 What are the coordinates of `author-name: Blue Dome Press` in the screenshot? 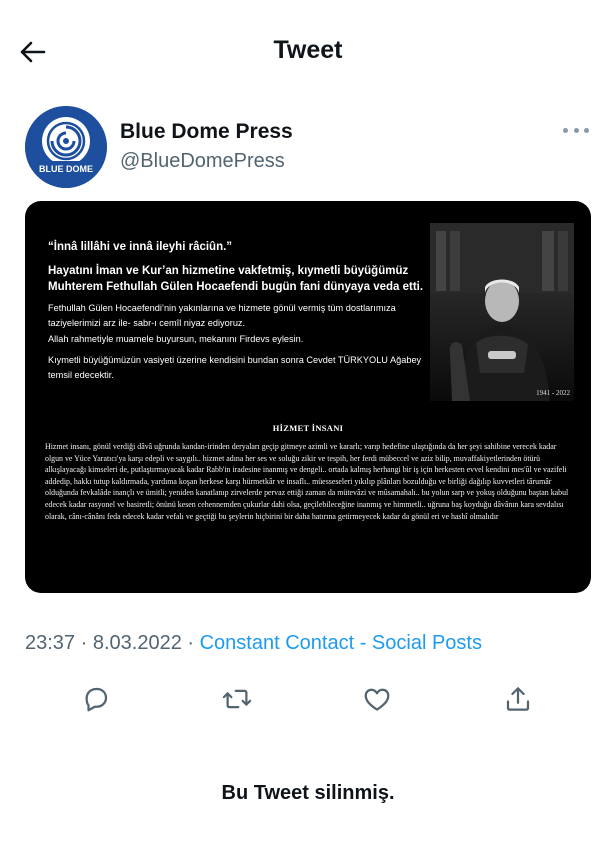 It's located at (206, 132).